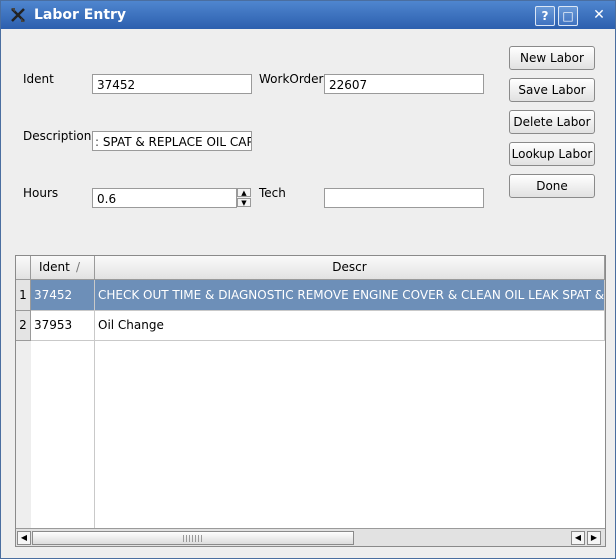 The width and height of the screenshot is (616, 559). I want to click on window-title: Labor Entry, so click(80, 15).